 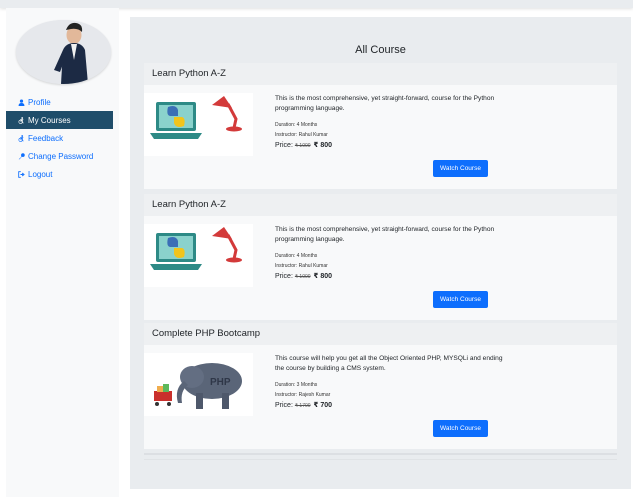 I want to click on old-price: ₹ 1700, so click(x=302, y=406).